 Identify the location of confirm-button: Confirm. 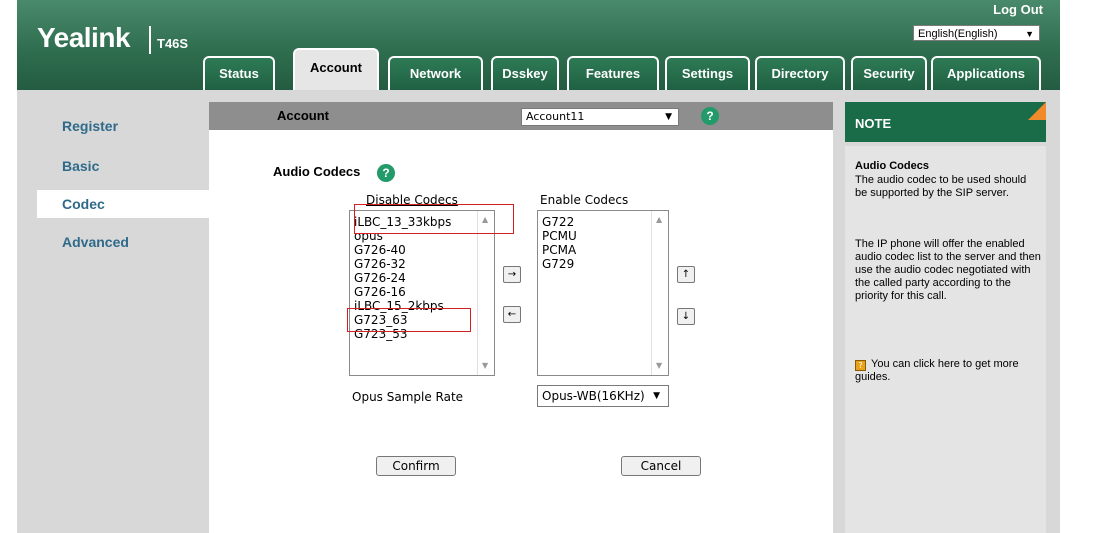
(416, 466).